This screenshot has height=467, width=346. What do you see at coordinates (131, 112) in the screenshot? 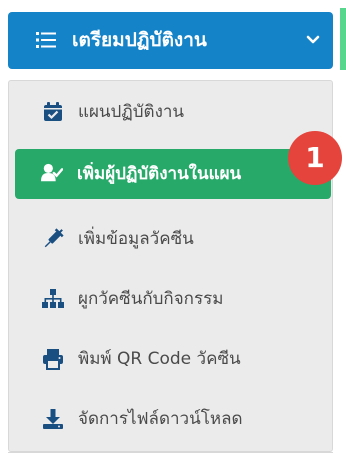
I see `menu-item-label: แผนปฏิบัติงาน` at bounding box center [131, 112].